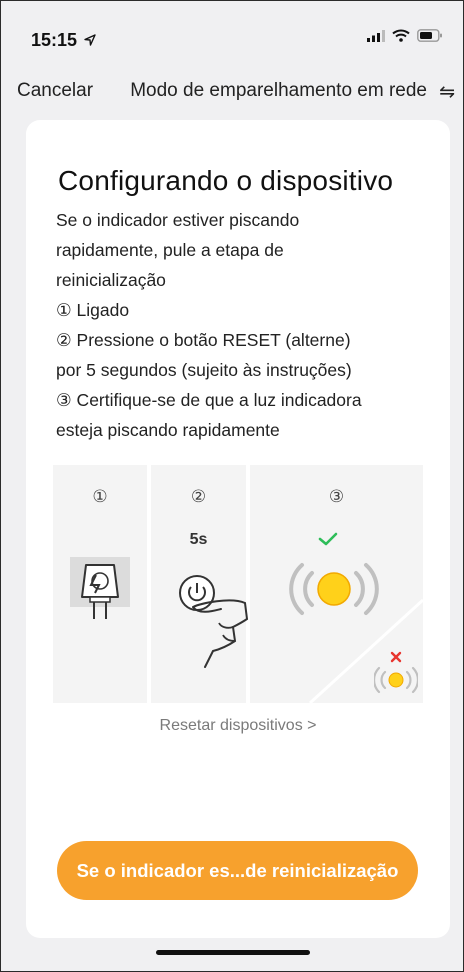 This screenshot has height=972, width=464. I want to click on desc-line: ① Ligado, so click(93, 310).